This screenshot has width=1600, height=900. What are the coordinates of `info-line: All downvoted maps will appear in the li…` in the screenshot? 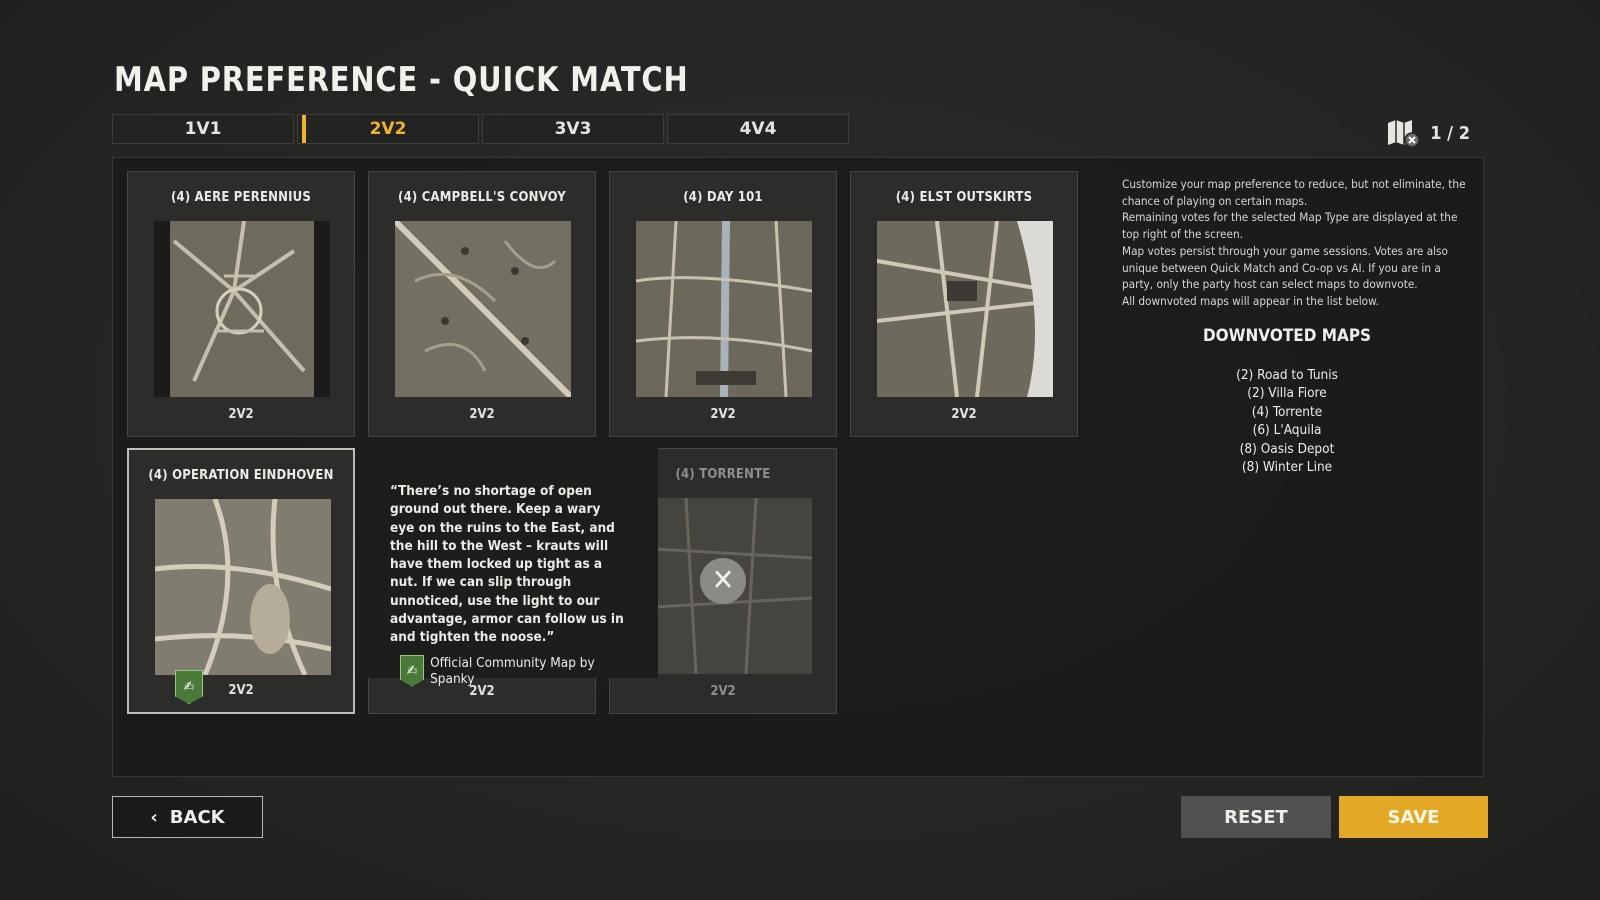 It's located at (1250, 300).